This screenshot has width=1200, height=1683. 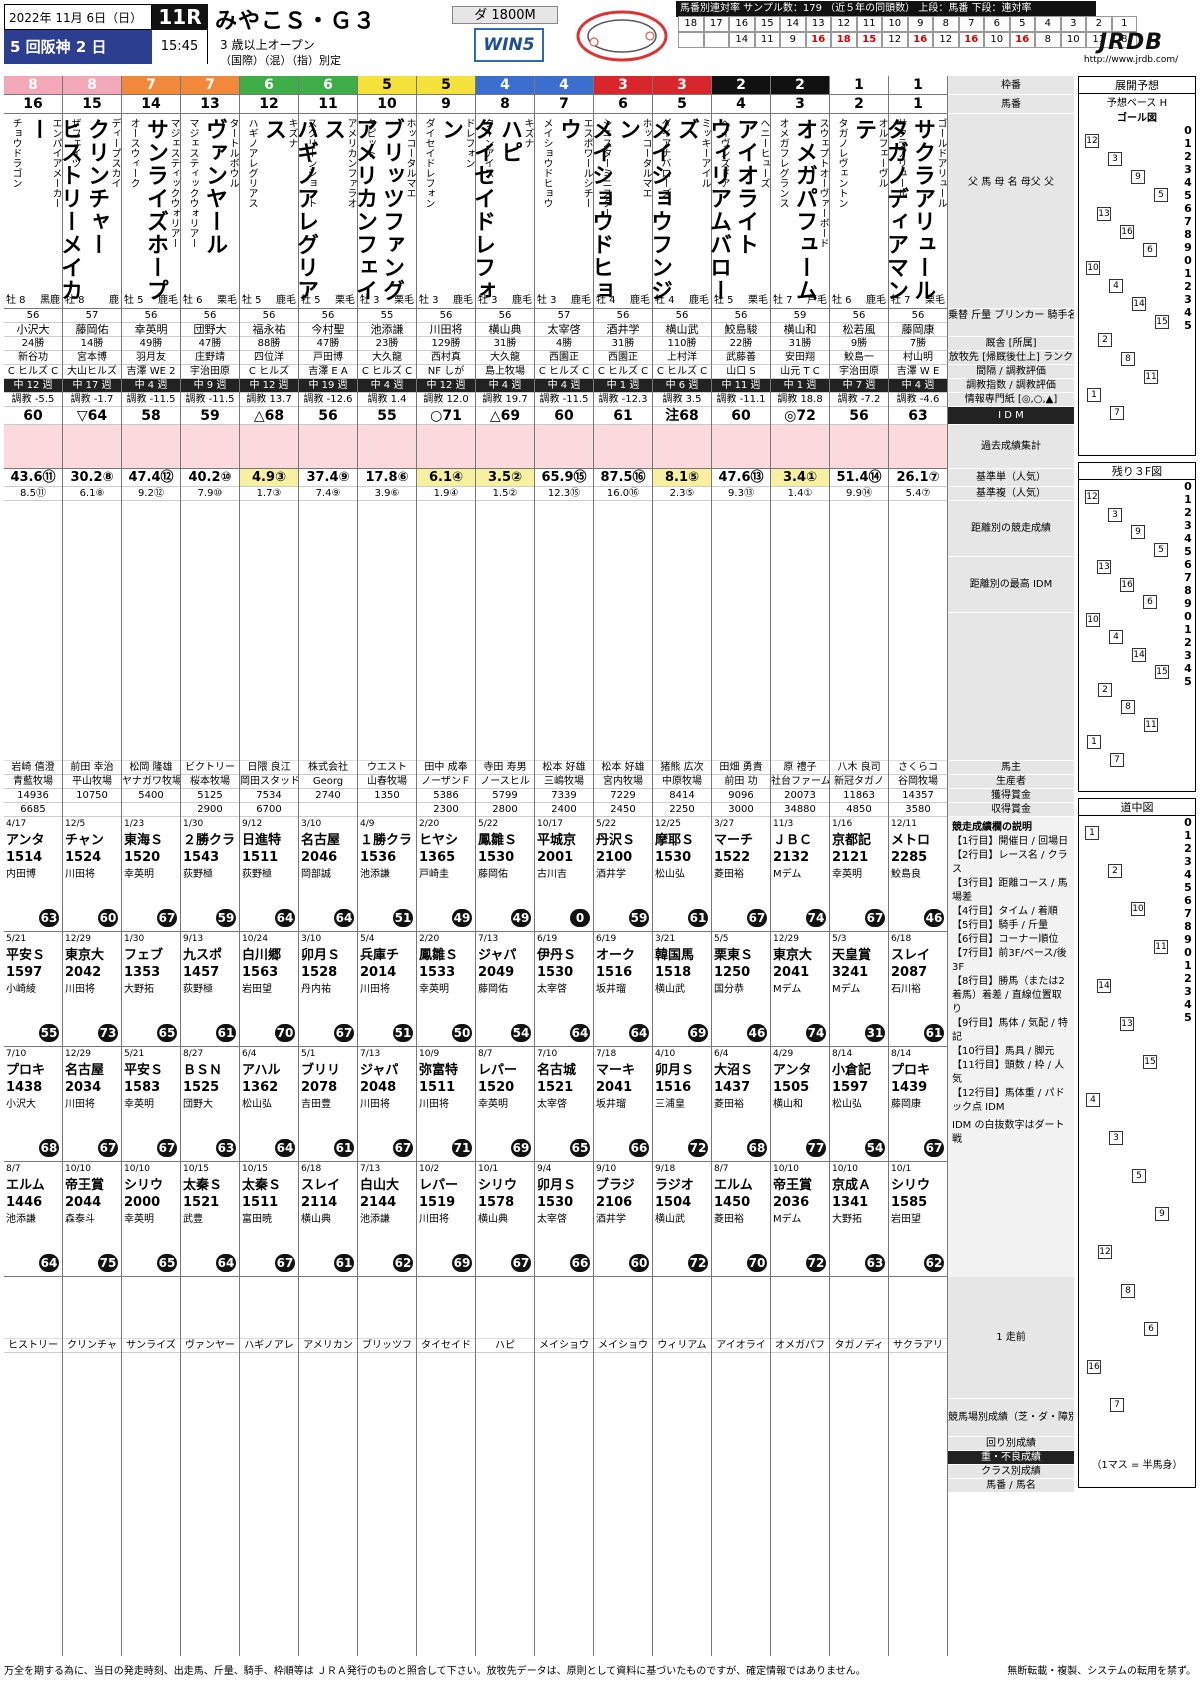 I want to click on stat-number: 8, so click(x=946, y=24).